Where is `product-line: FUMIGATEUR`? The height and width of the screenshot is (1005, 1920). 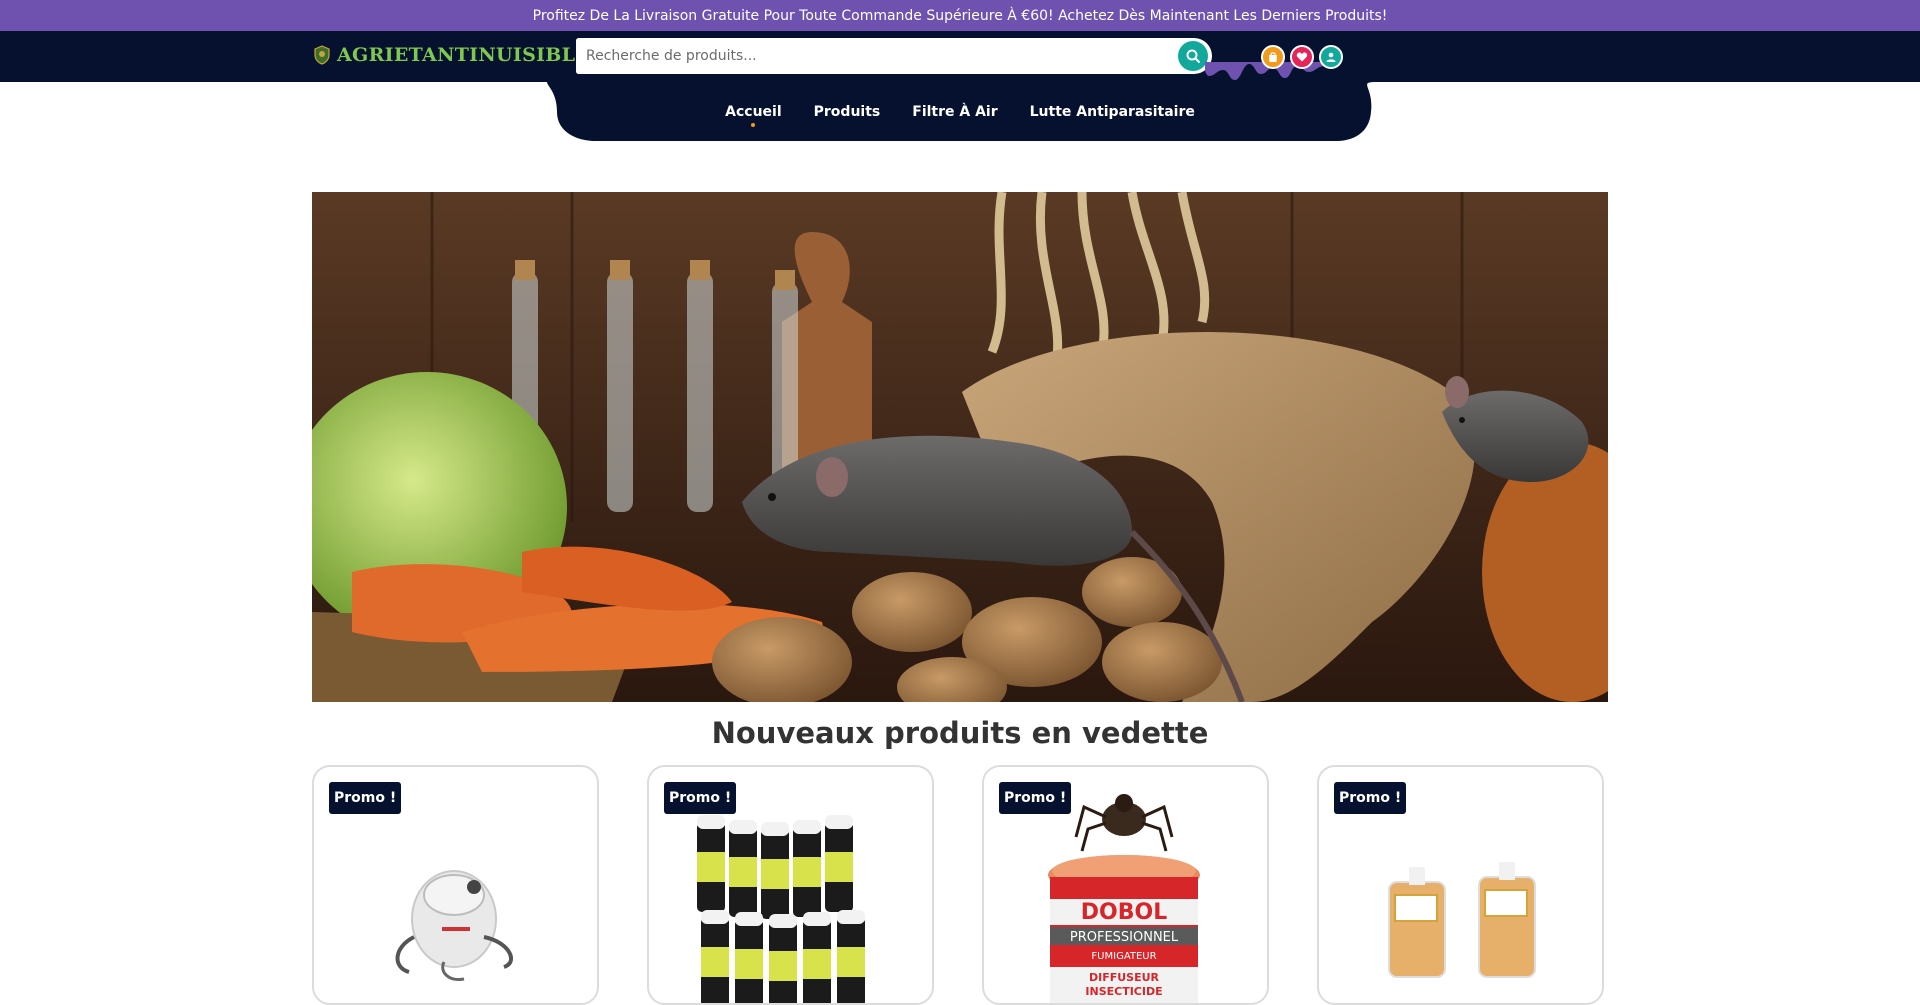 product-line: FUMIGATEUR is located at coordinates (1123, 956).